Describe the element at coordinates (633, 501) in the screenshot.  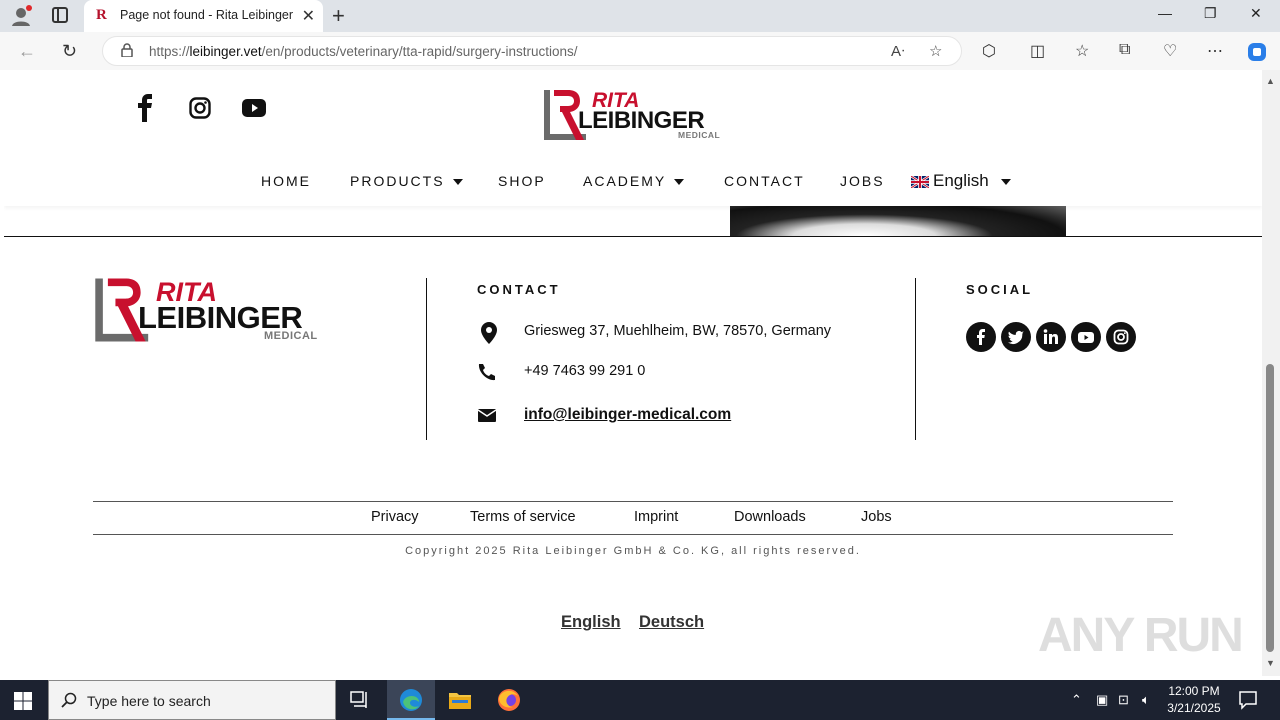
I see `footer-divider-top` at that location.